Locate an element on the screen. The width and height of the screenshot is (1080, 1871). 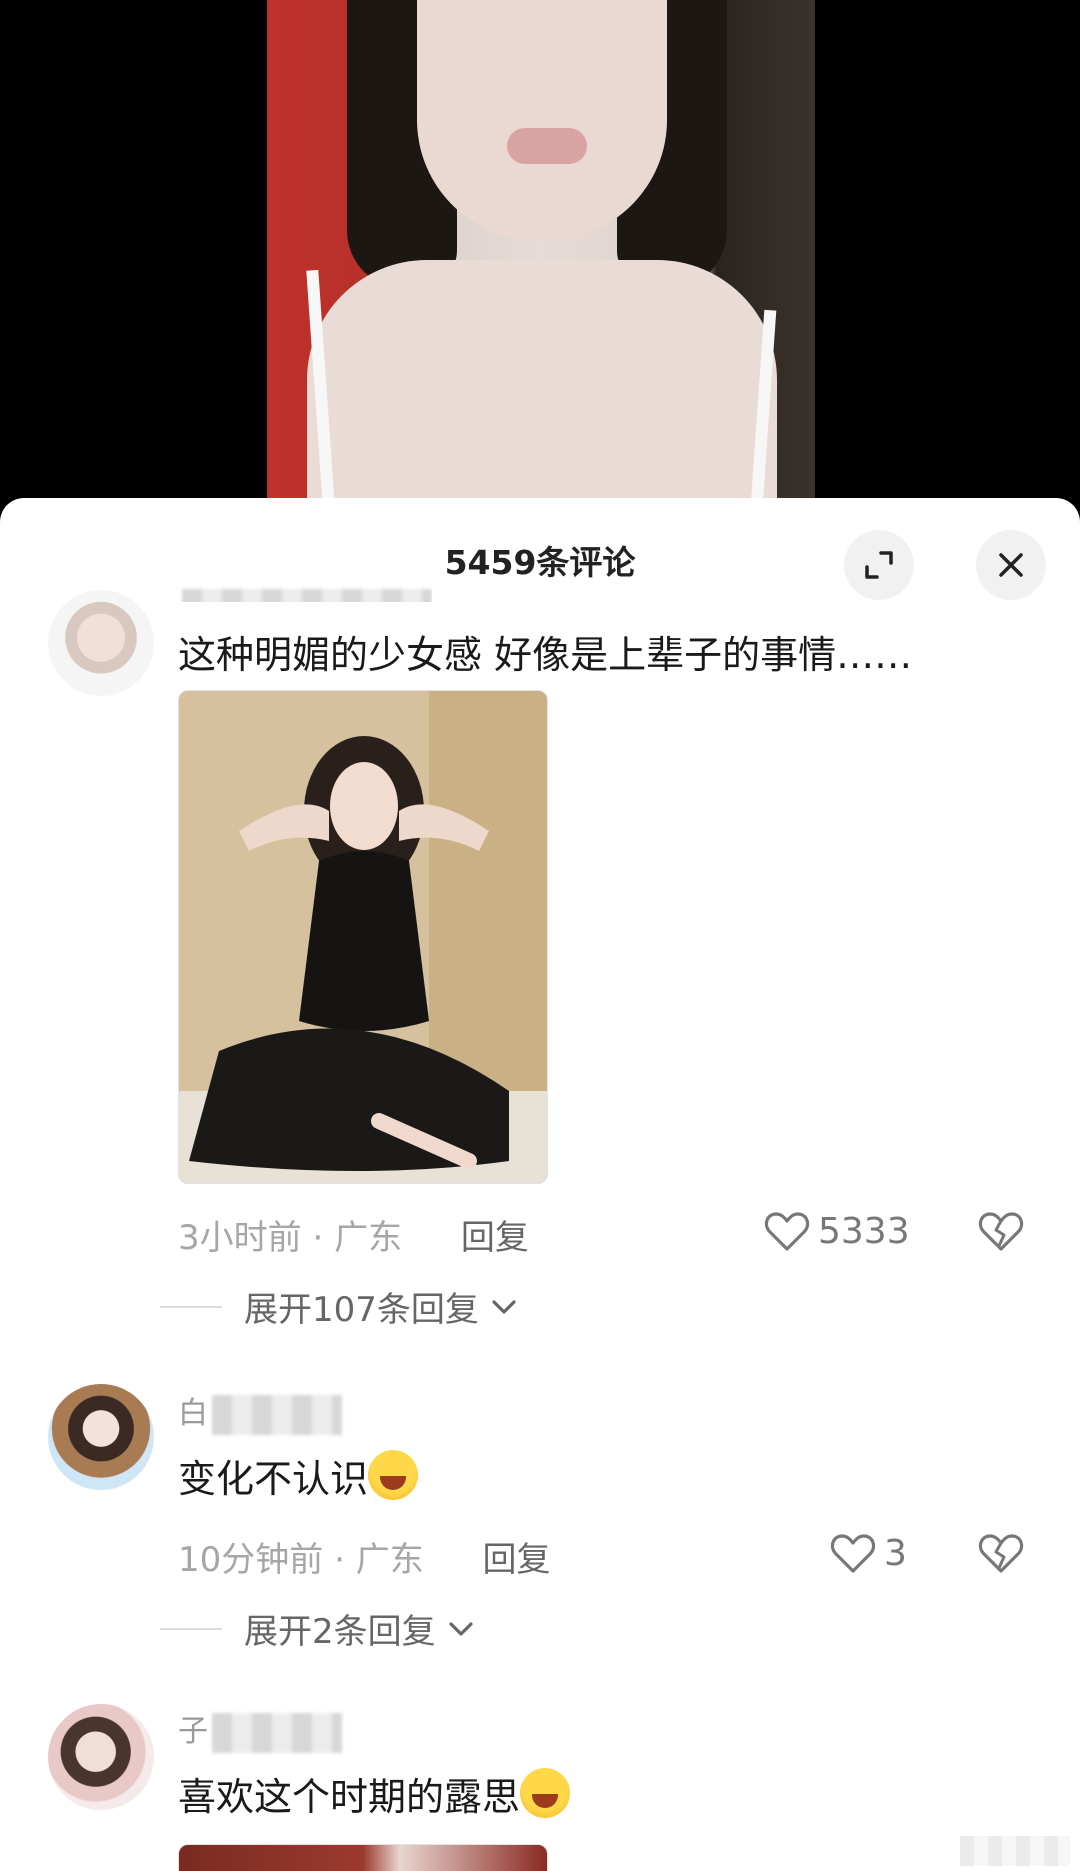
expand-replies-label: 展开107条回复 is located at coordinates (361, 1310).